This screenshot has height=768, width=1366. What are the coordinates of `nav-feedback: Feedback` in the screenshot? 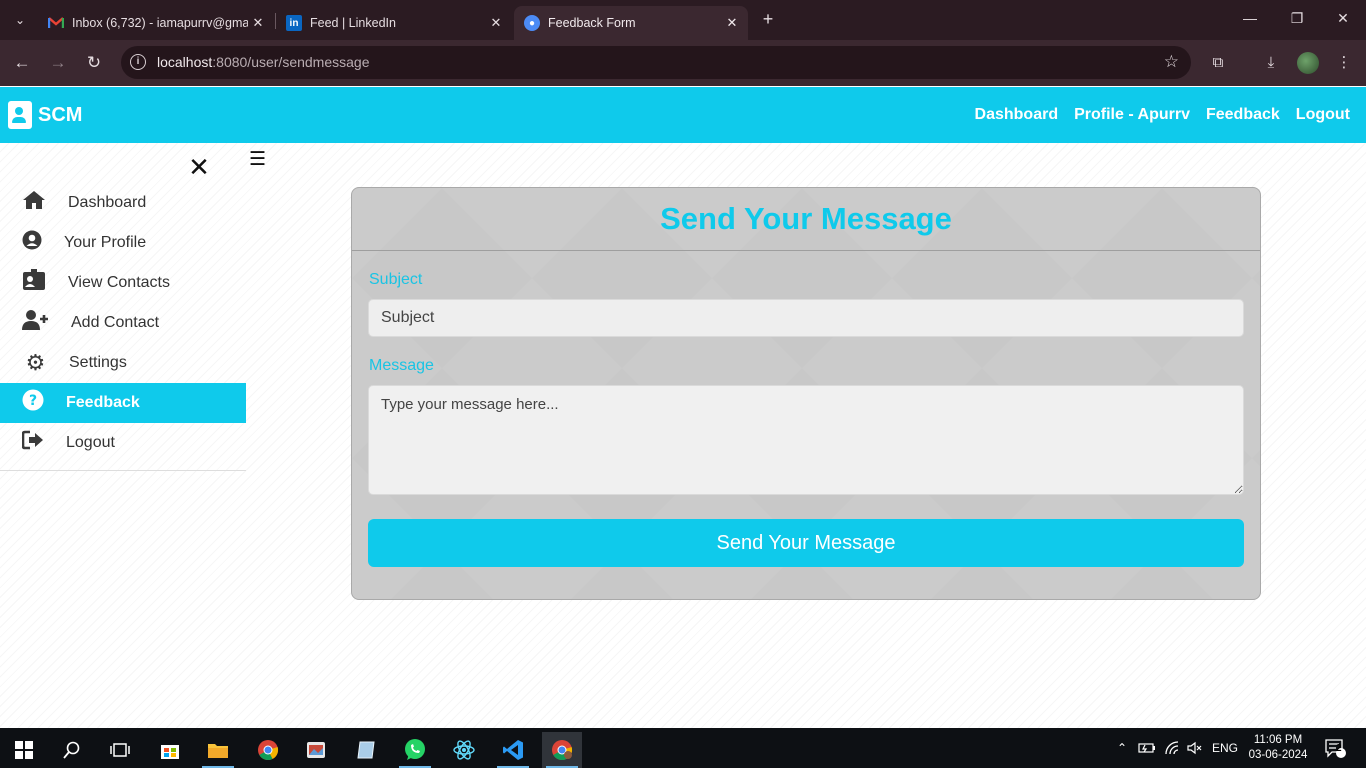 It's located at (1243, 115).